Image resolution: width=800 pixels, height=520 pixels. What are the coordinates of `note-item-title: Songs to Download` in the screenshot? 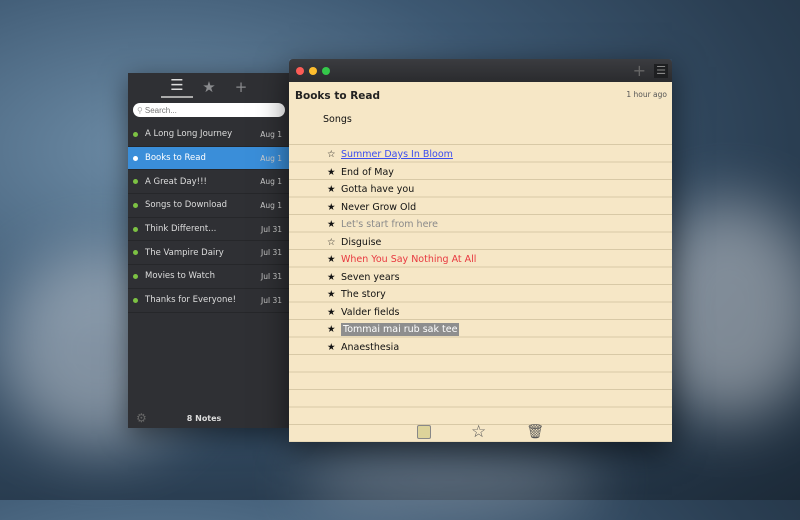 It's located at (186, 205).